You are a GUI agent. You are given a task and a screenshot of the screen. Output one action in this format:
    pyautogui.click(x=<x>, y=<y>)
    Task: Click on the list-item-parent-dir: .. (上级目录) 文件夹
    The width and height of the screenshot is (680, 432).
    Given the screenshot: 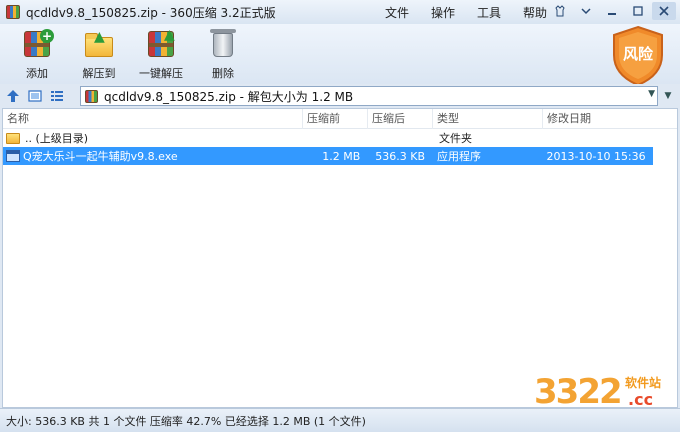 What is the action you would take?
    pyautogui.click(x=340, y=138)
    